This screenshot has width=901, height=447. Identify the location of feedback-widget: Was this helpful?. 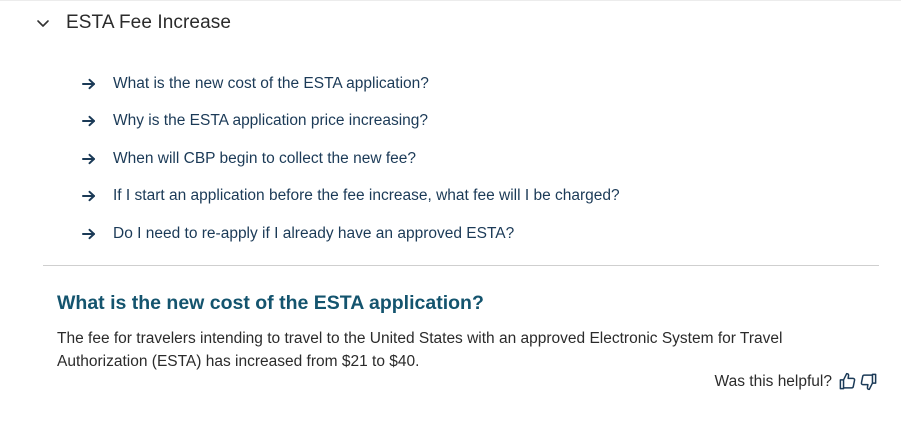
(797, 381).